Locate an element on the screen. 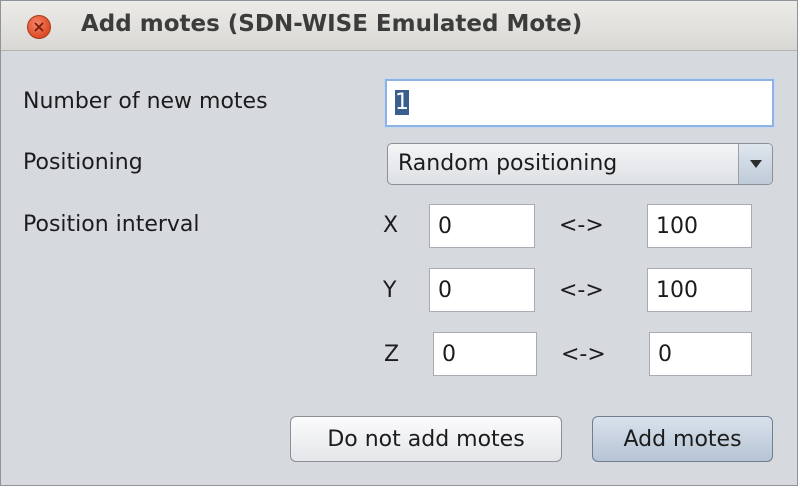 This screenshot has width=798, height=486. y-max-field: 100 is located at coordinates (699, 290).